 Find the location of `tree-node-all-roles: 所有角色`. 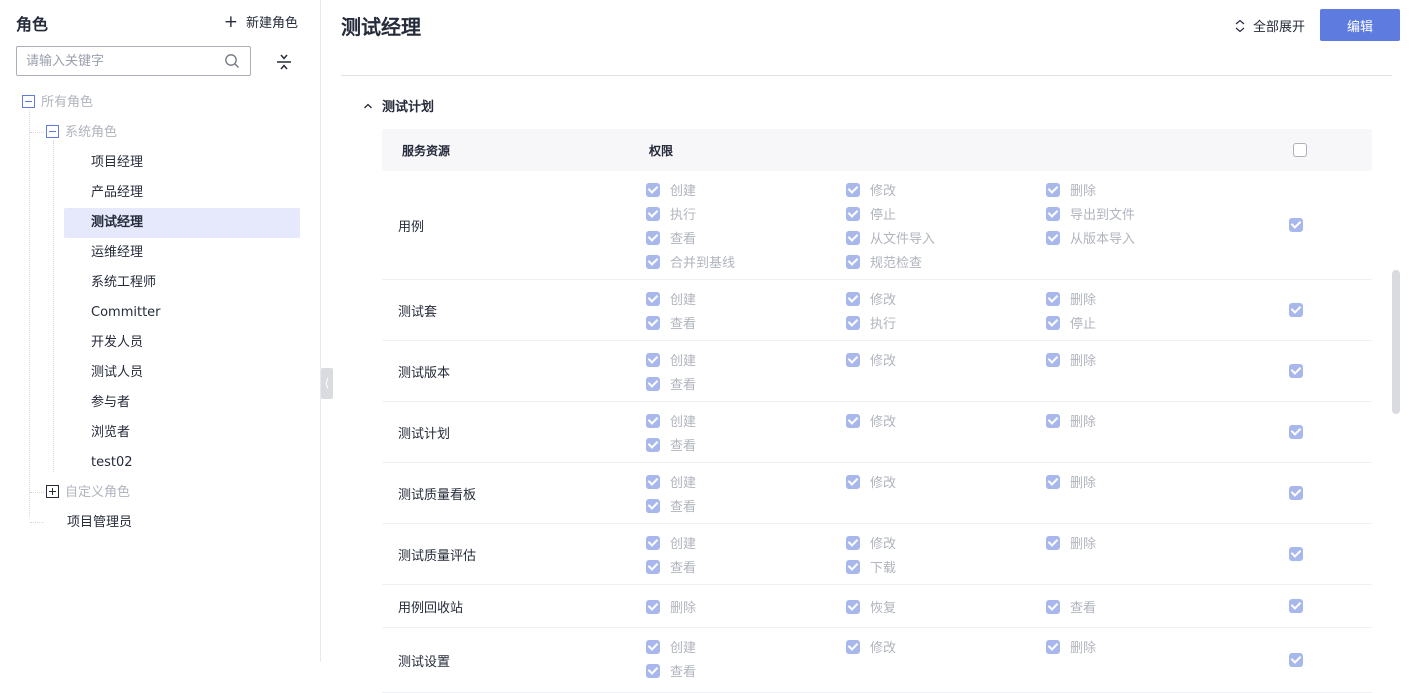

tree-node-all-roles: 所有角色 is located at coordinates (57, 103).